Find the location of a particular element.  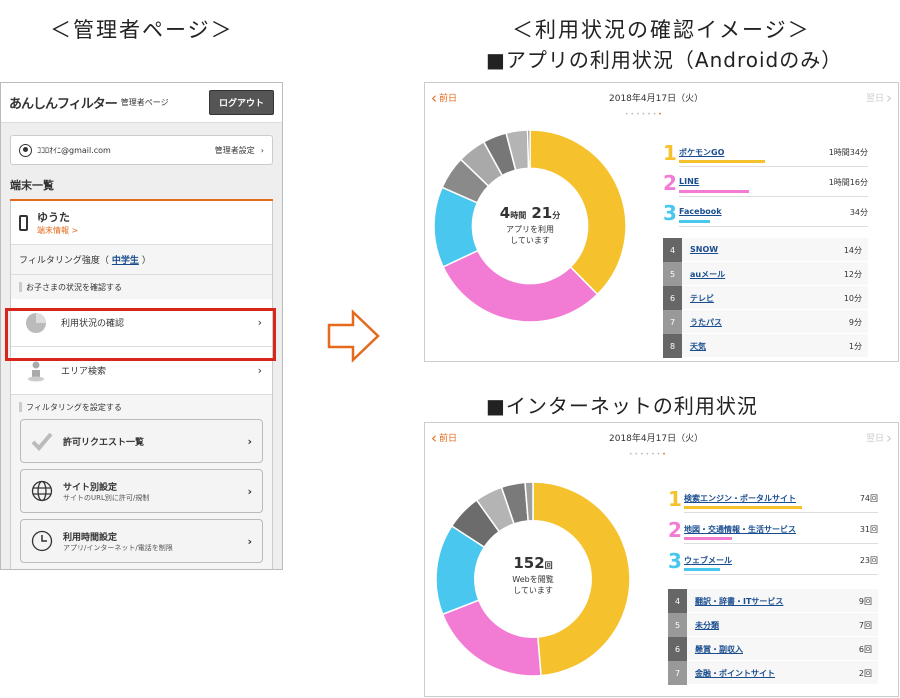

ranking-item: 1 ポケモンGO 1時間34分 is located at coordinates (765, 156).